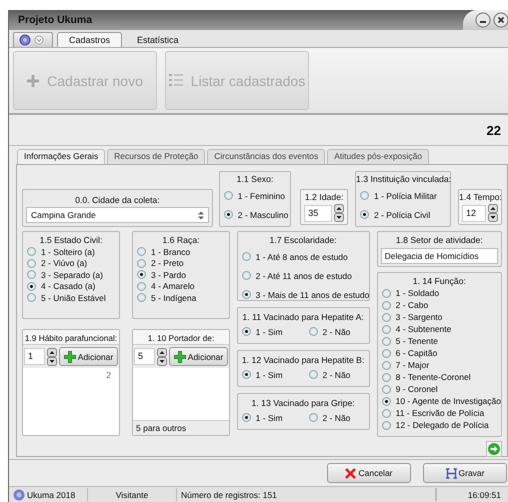 This screenshot has height=502, width=508. I want to click on group-title: 0.0. Cidade da coleta:, so click(117, 200).